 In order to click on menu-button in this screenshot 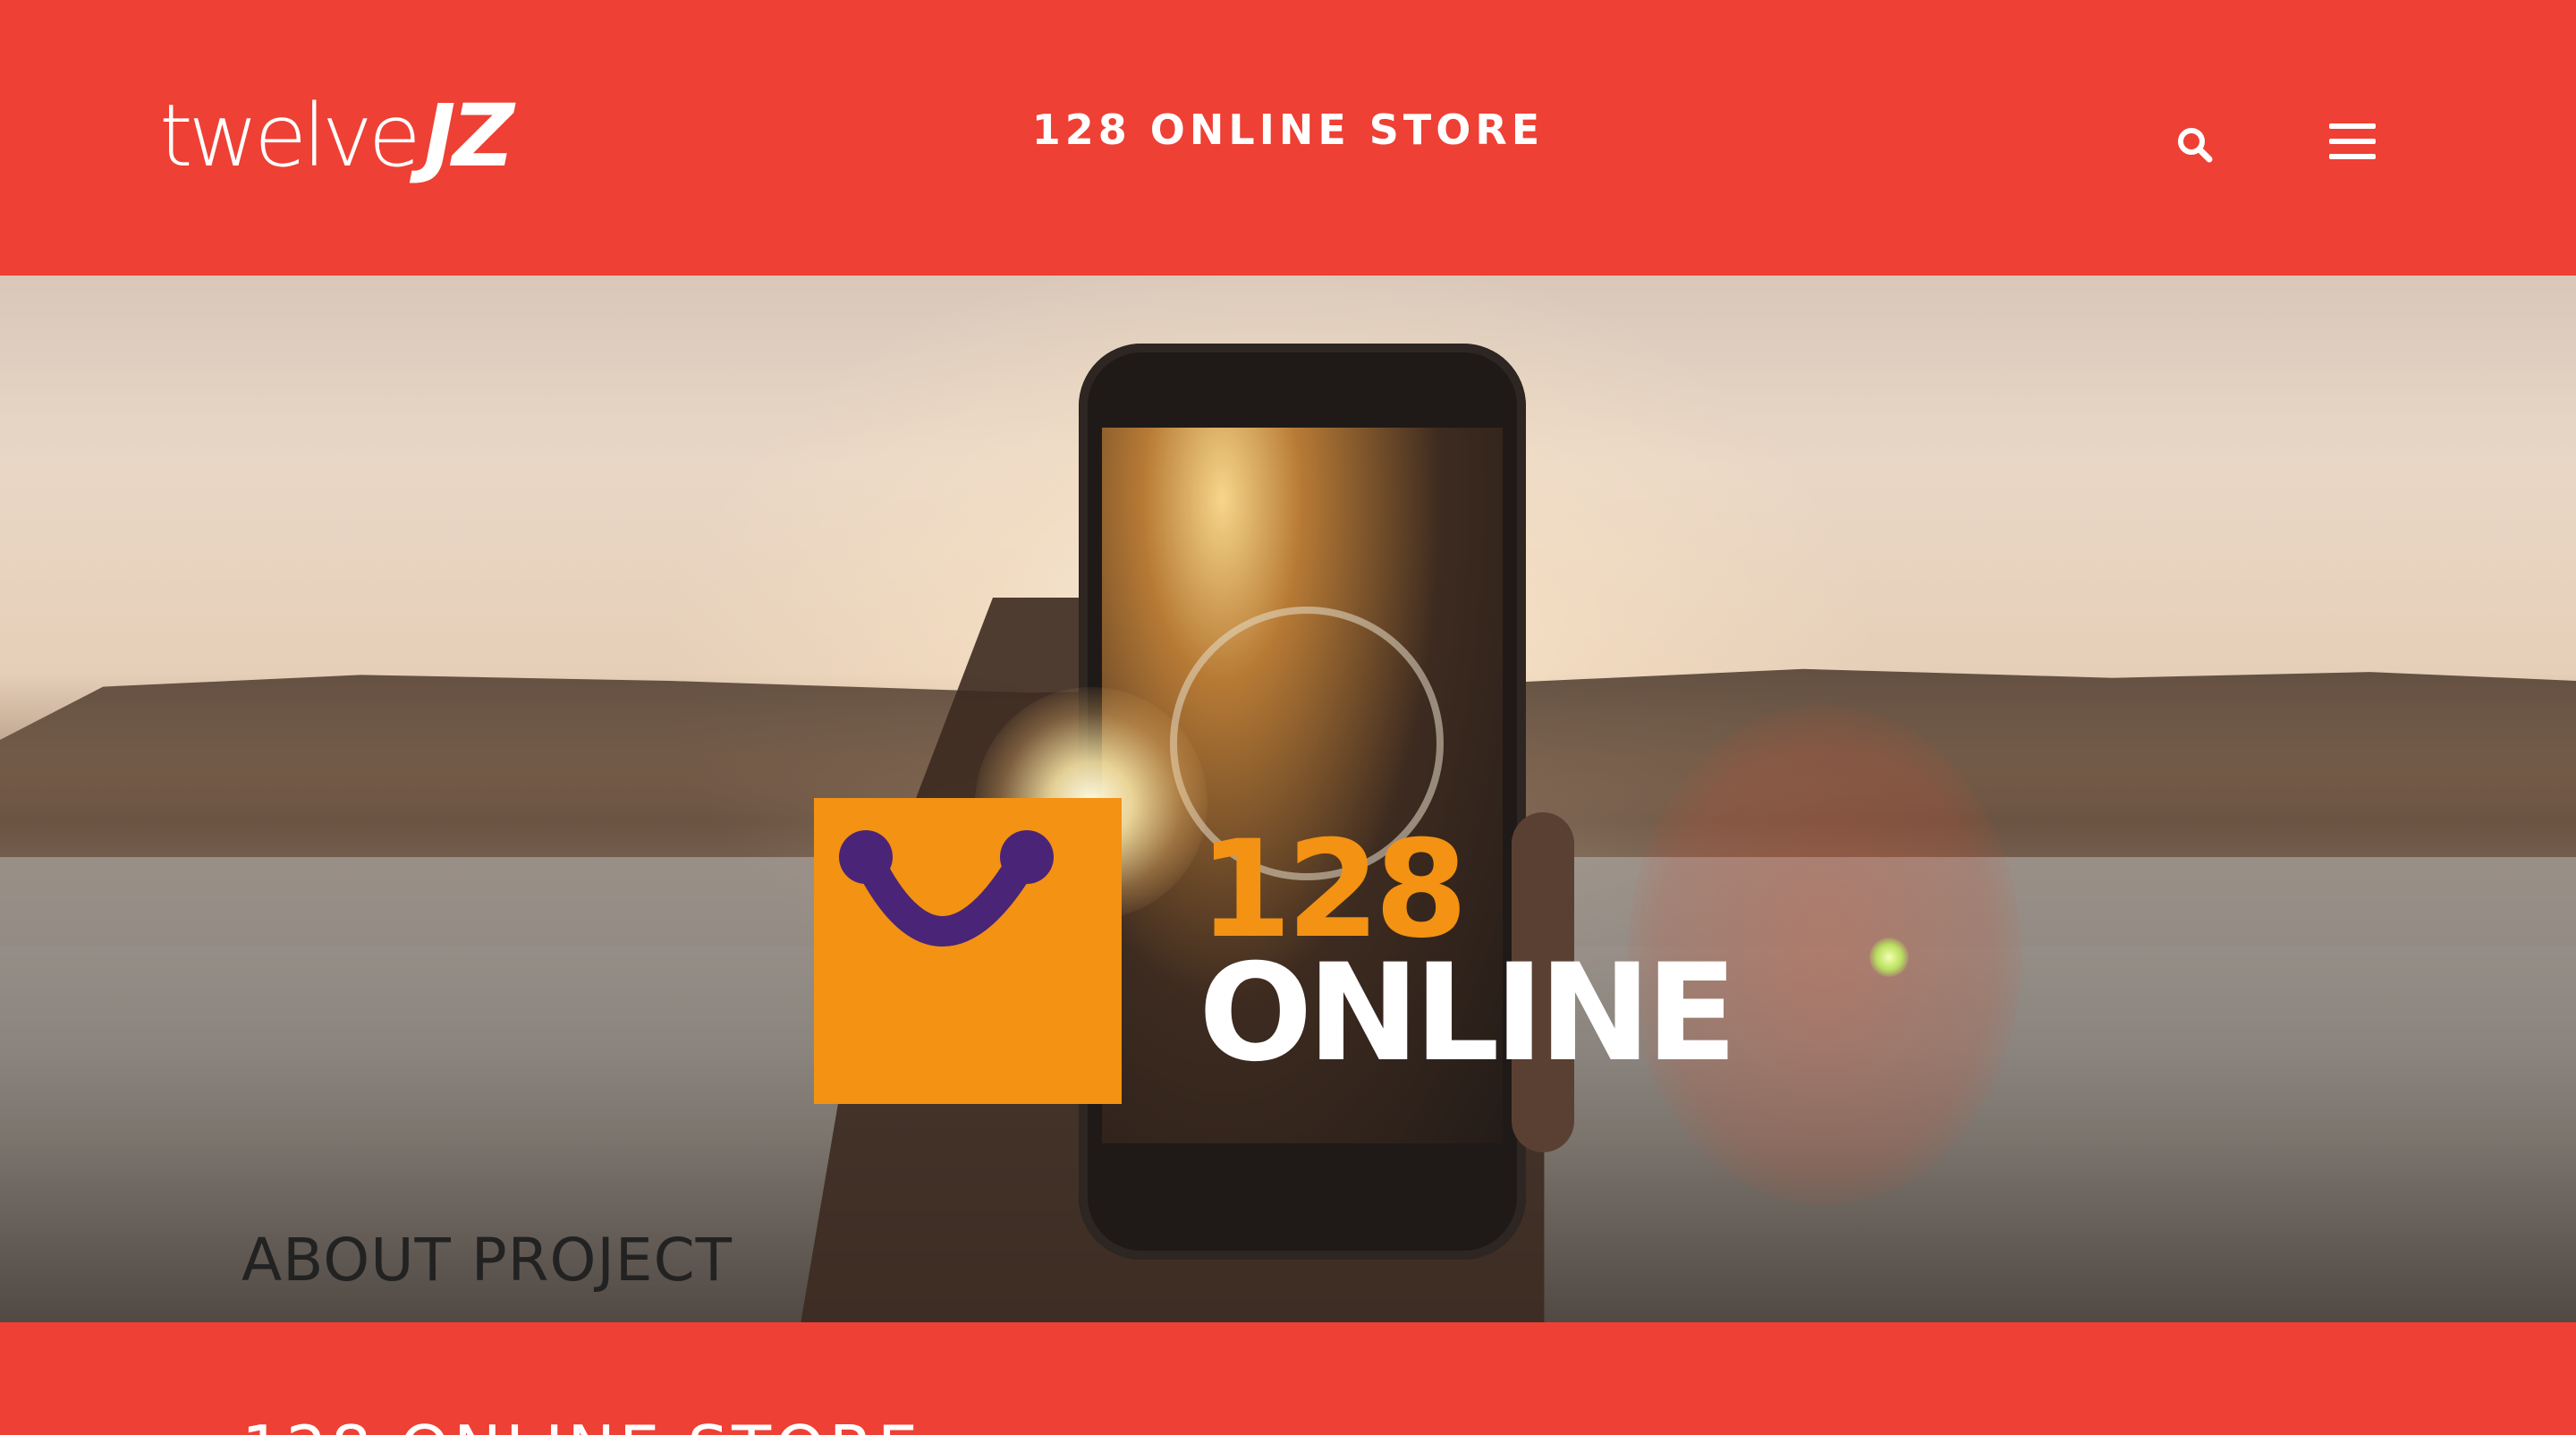, I will do `click(2352, 142)`.